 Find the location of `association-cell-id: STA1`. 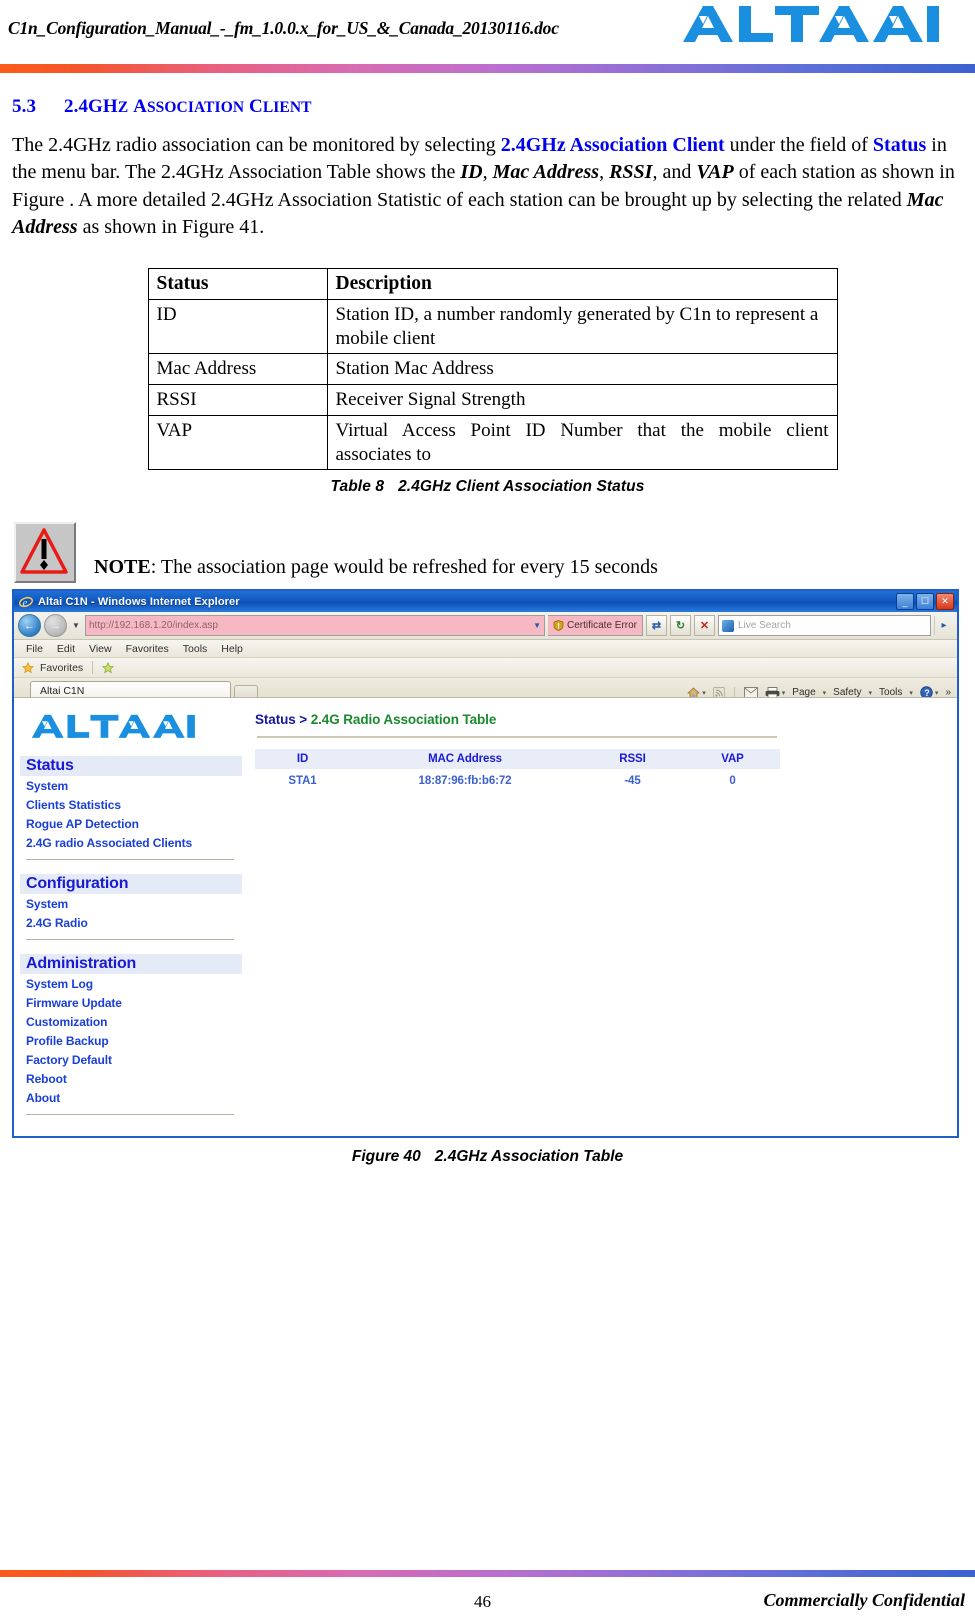

association-cell-id: STA1 is located at coordinates (302, 781).